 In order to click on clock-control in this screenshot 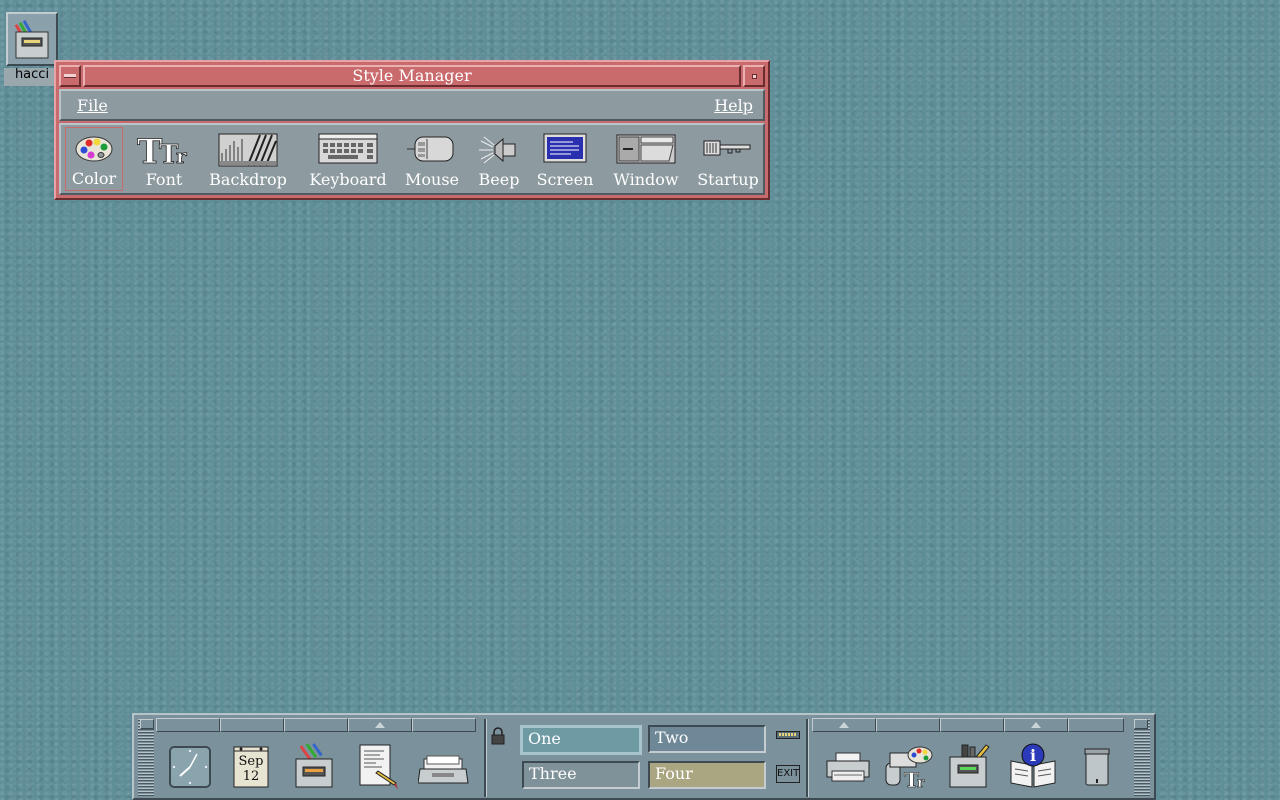, I will do `click(190, 767)`.